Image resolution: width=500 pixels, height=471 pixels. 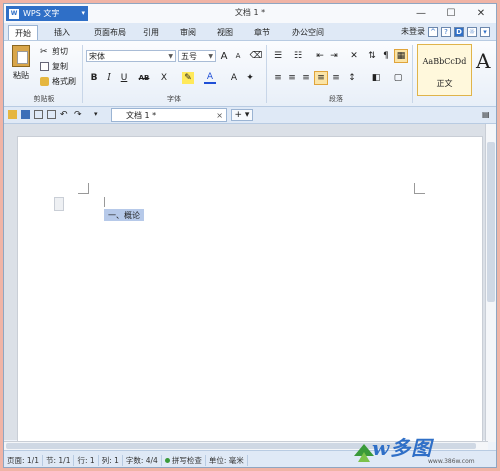 I want to click on font-group-label: 字体, so click(x=174, y=99).